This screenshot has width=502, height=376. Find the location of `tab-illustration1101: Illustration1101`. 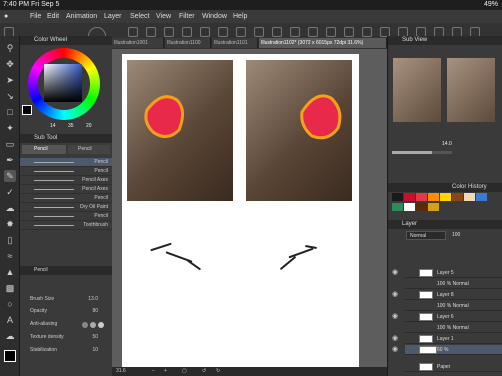

tab-illustration1101: Illustration1101 is located at coordinates (235, 43).